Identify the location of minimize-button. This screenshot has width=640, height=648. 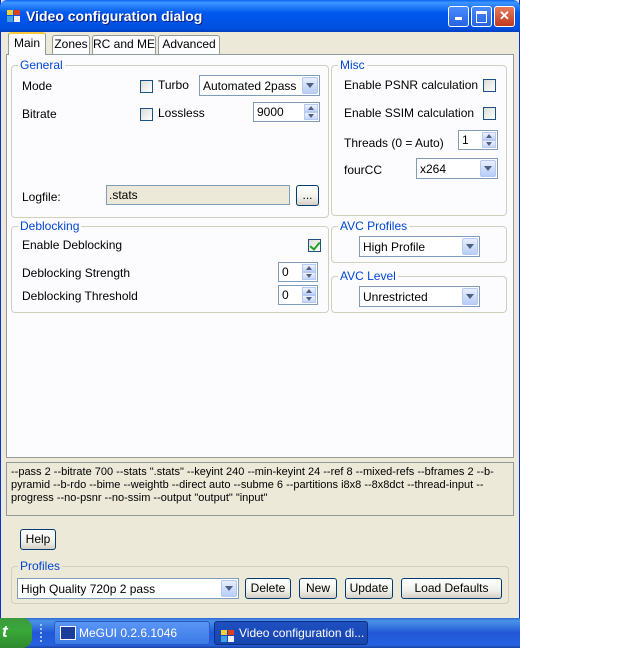
(458, 16).